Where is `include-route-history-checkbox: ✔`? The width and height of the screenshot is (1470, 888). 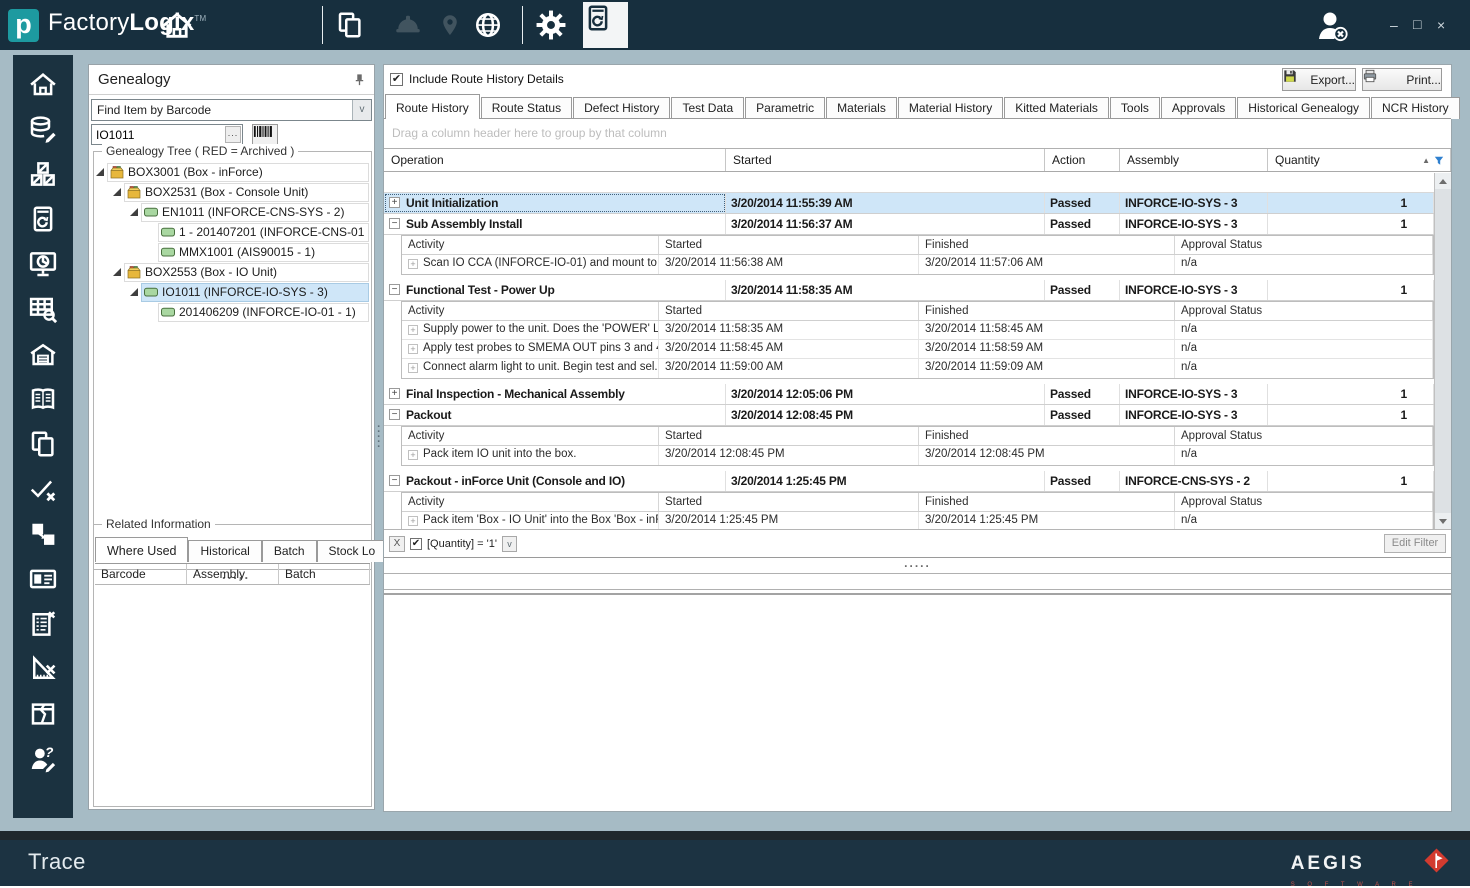
include-route-history-checkbox: ✔ is located at coordinates (396, 79).